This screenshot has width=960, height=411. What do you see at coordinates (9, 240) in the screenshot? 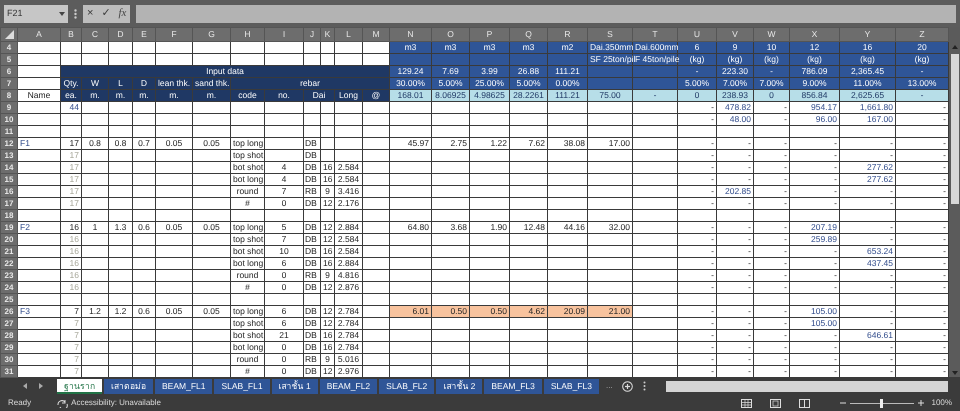
I see `row-header: 20` at bounding box center [9, 240].